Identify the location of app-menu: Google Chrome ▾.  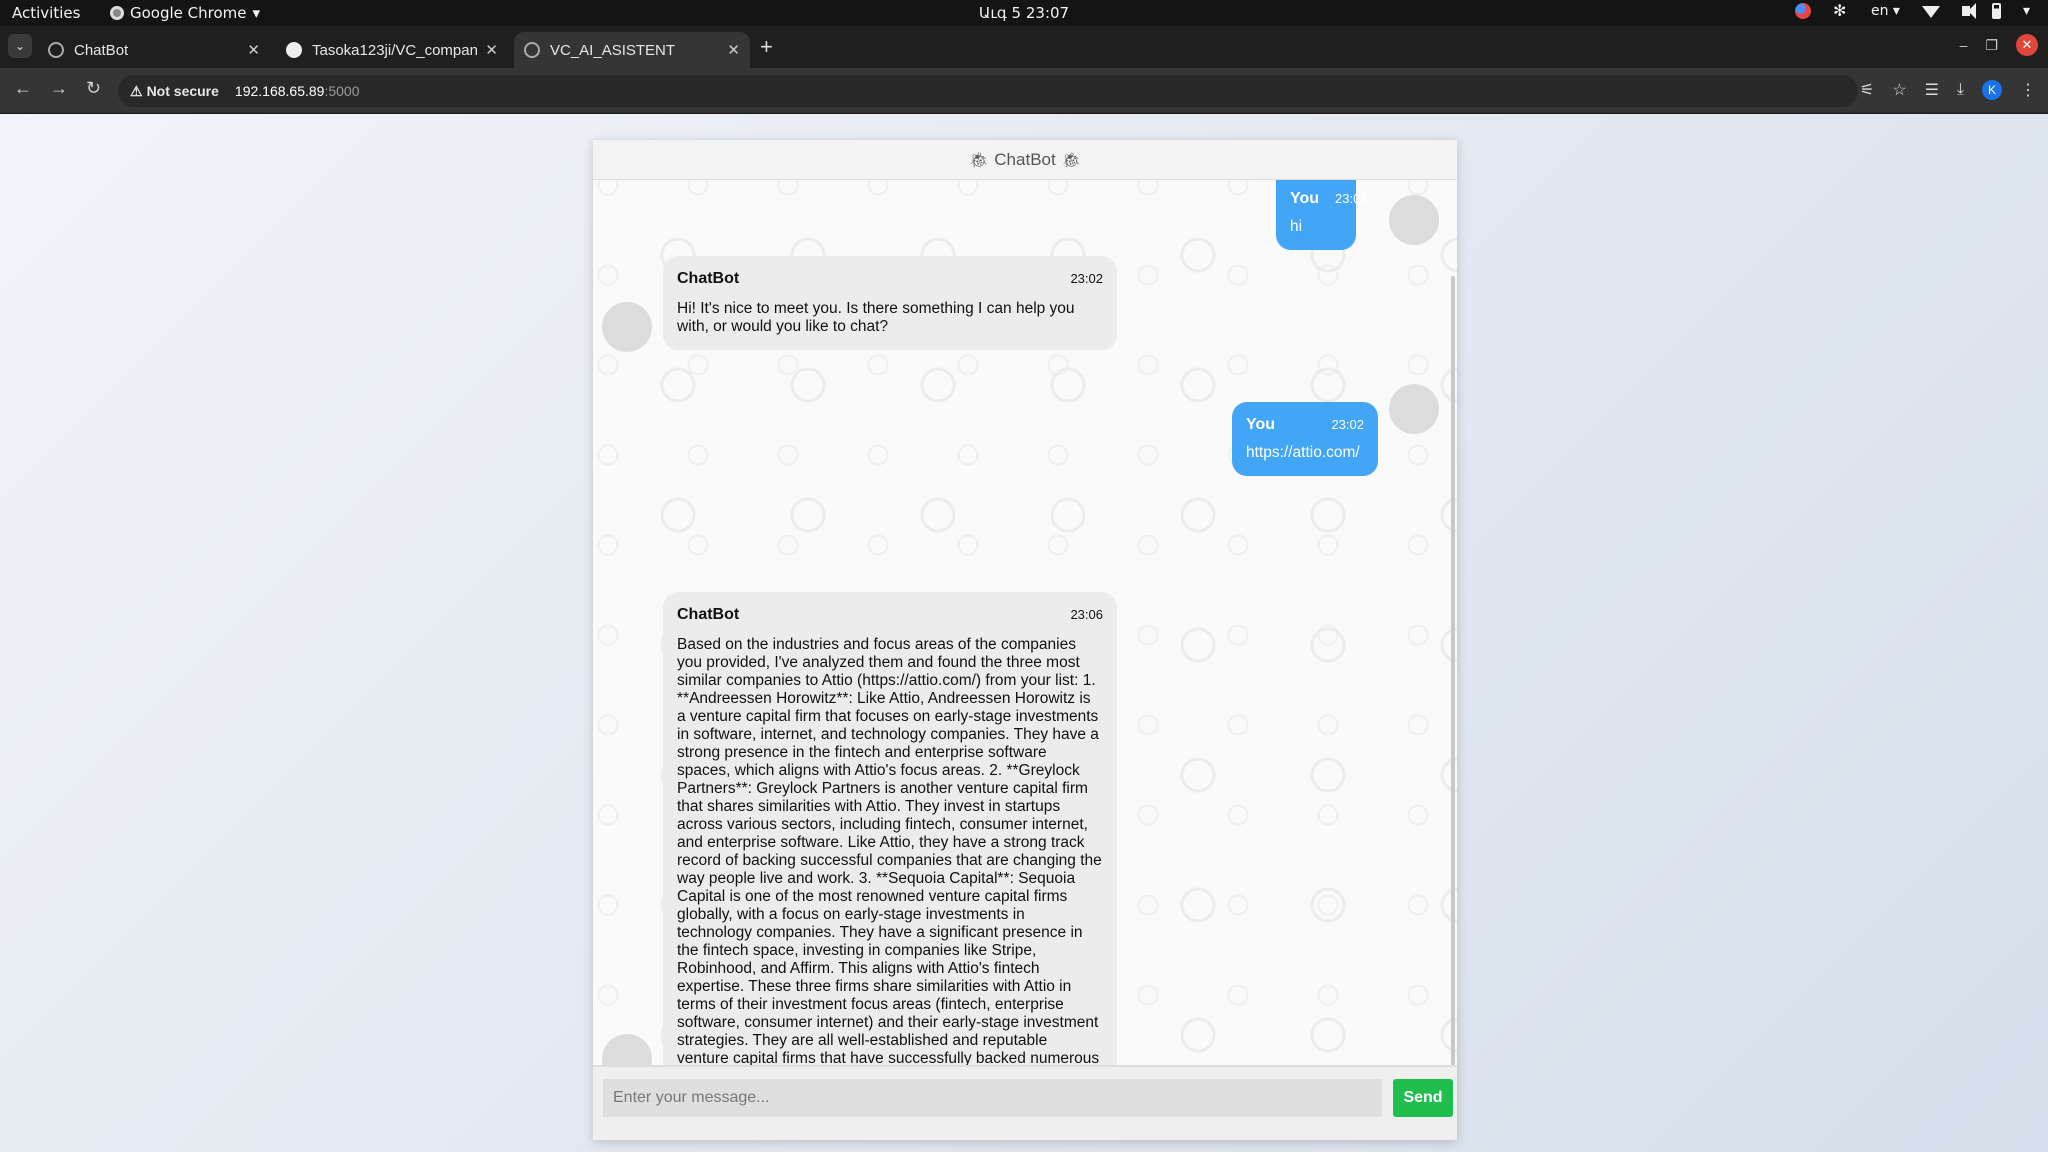
(185, 13).